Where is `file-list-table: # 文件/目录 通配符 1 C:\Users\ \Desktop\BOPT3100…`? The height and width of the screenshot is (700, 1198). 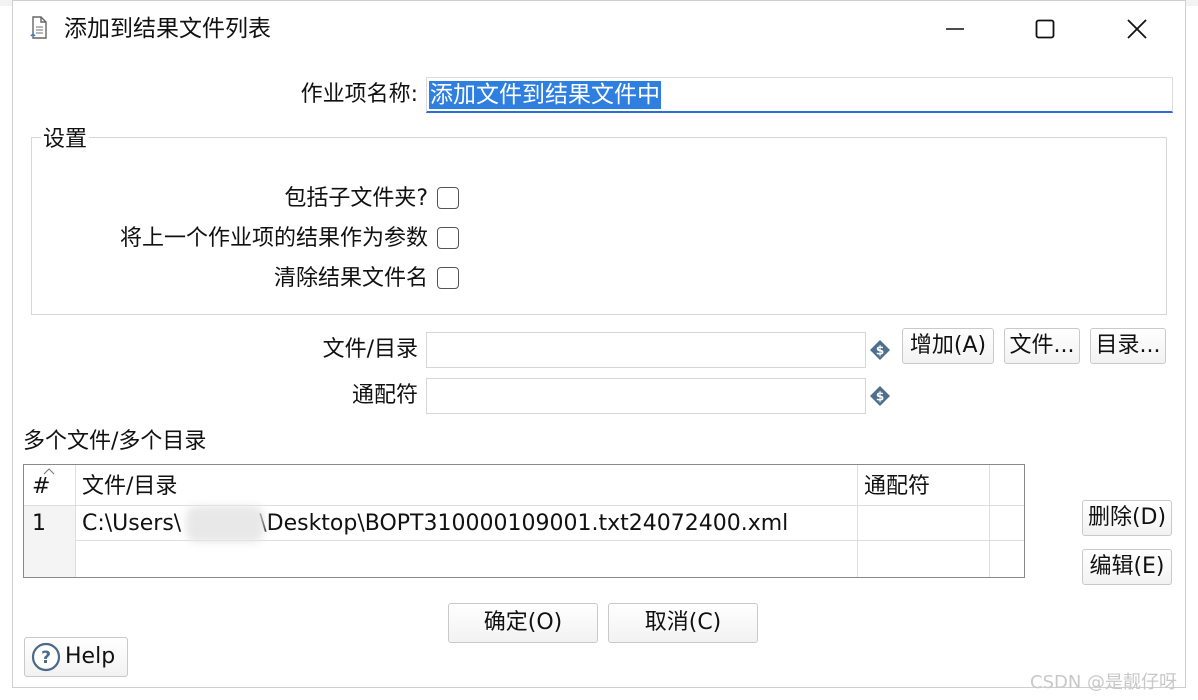
file-list-table: # 文件/目录 通配符 1 C:\Users\ \Desktop\BOPT3100… is located at coordinates (524, 521).